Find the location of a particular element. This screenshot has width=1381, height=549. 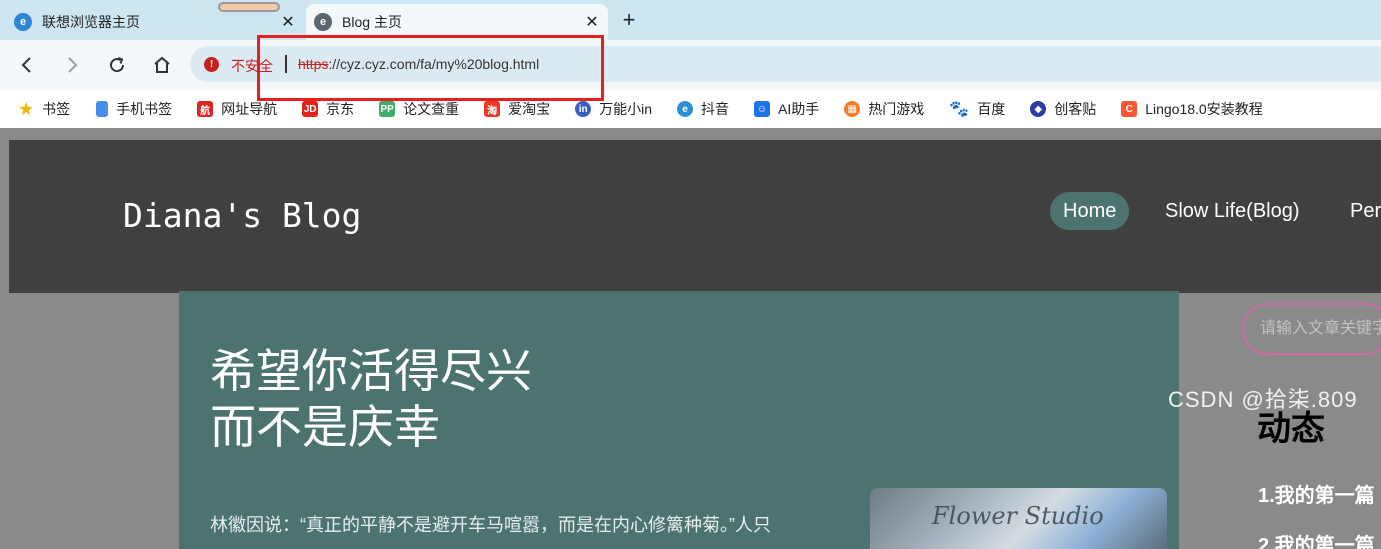

bookmark-item: C Lingo18.0安装教程 is located at coordinates (1192, 109).